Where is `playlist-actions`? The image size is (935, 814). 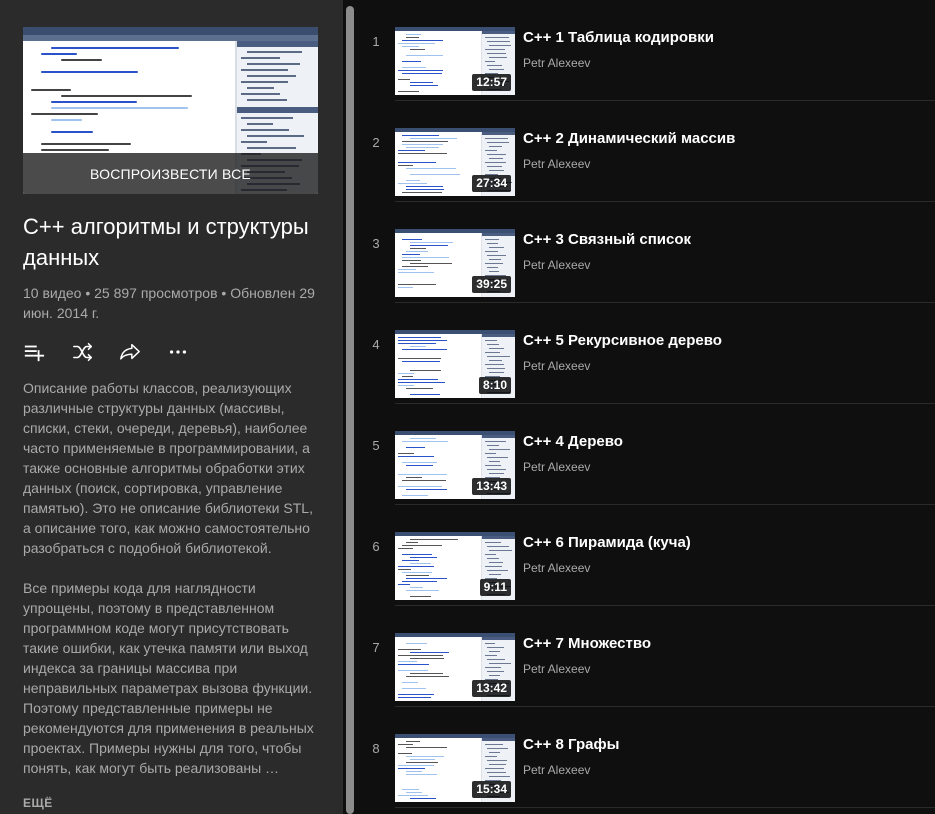 playlist-actions is located at coordinates (119, 352).